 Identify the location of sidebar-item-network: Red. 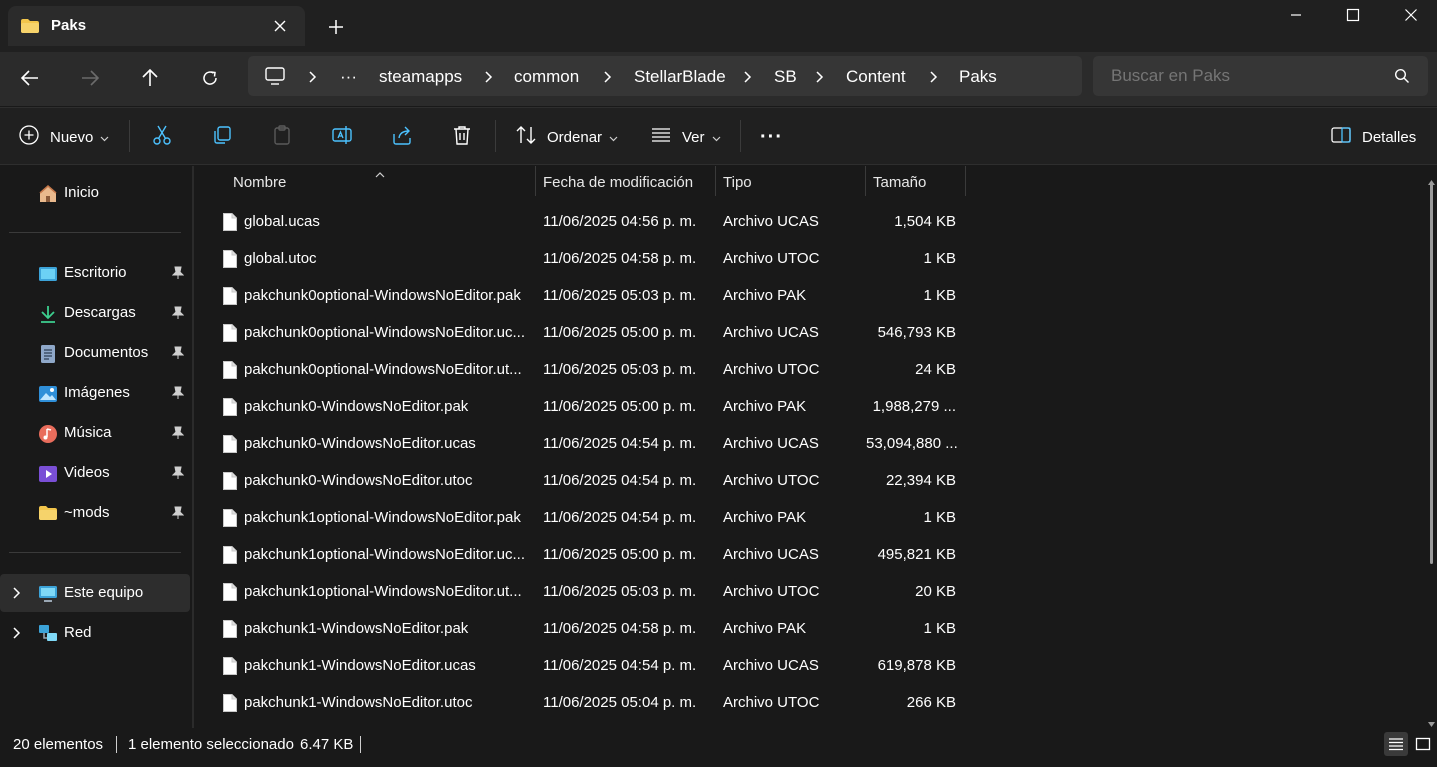
(95, 633).